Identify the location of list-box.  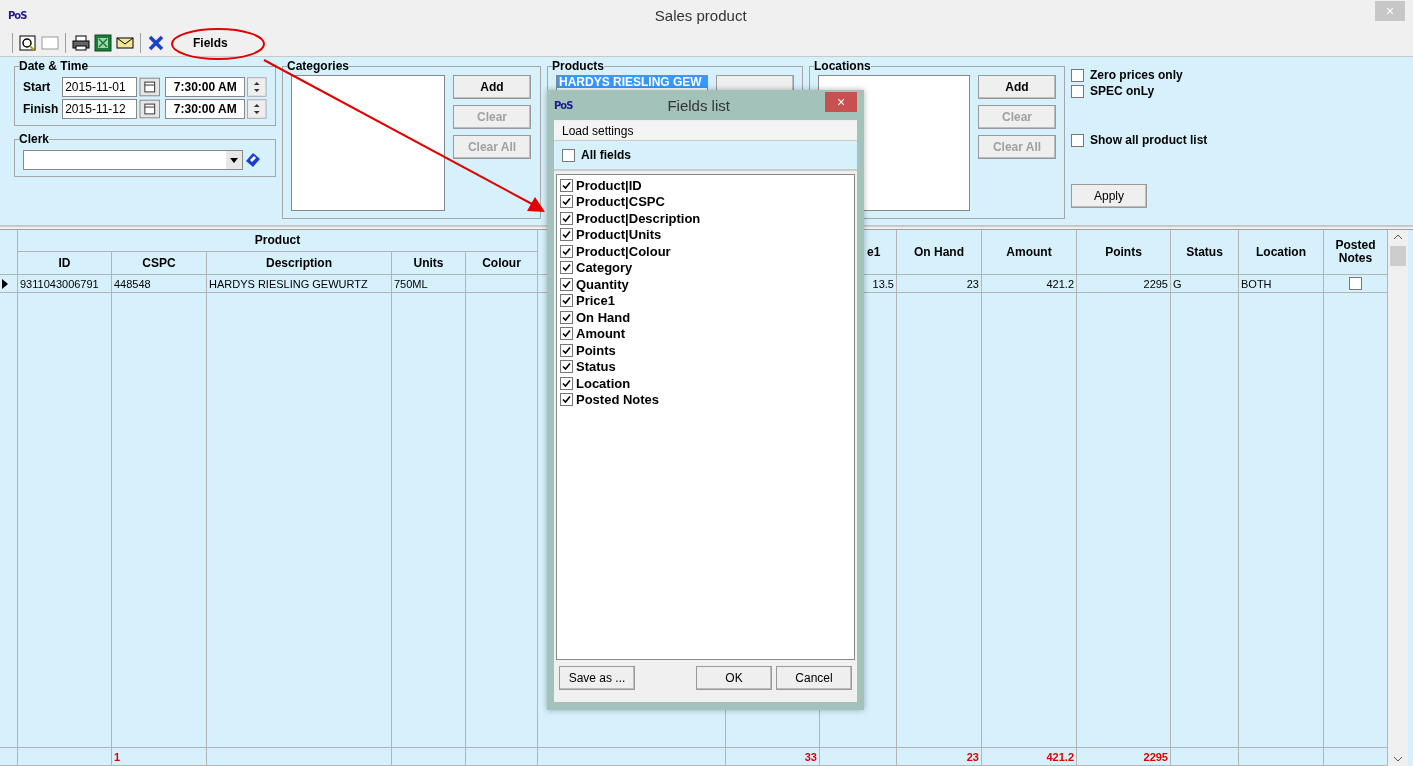
(368, 143).